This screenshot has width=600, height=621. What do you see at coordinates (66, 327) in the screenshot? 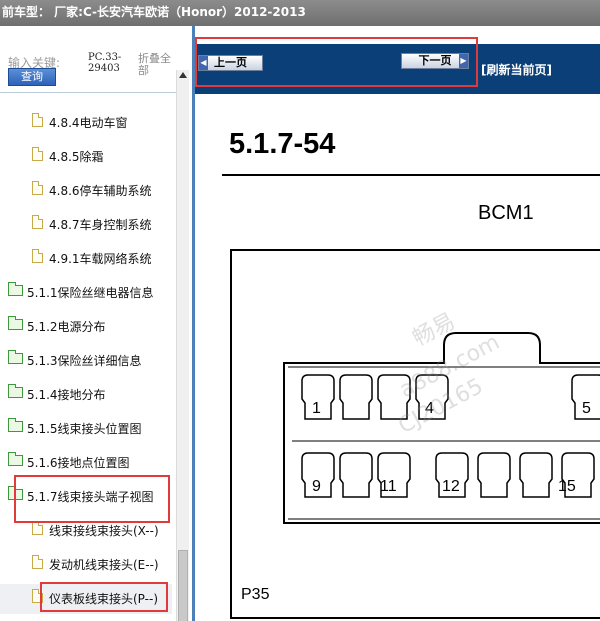
I see `tree-folder-label: 5.1.2电源分布` at bounding box center [66, 327].